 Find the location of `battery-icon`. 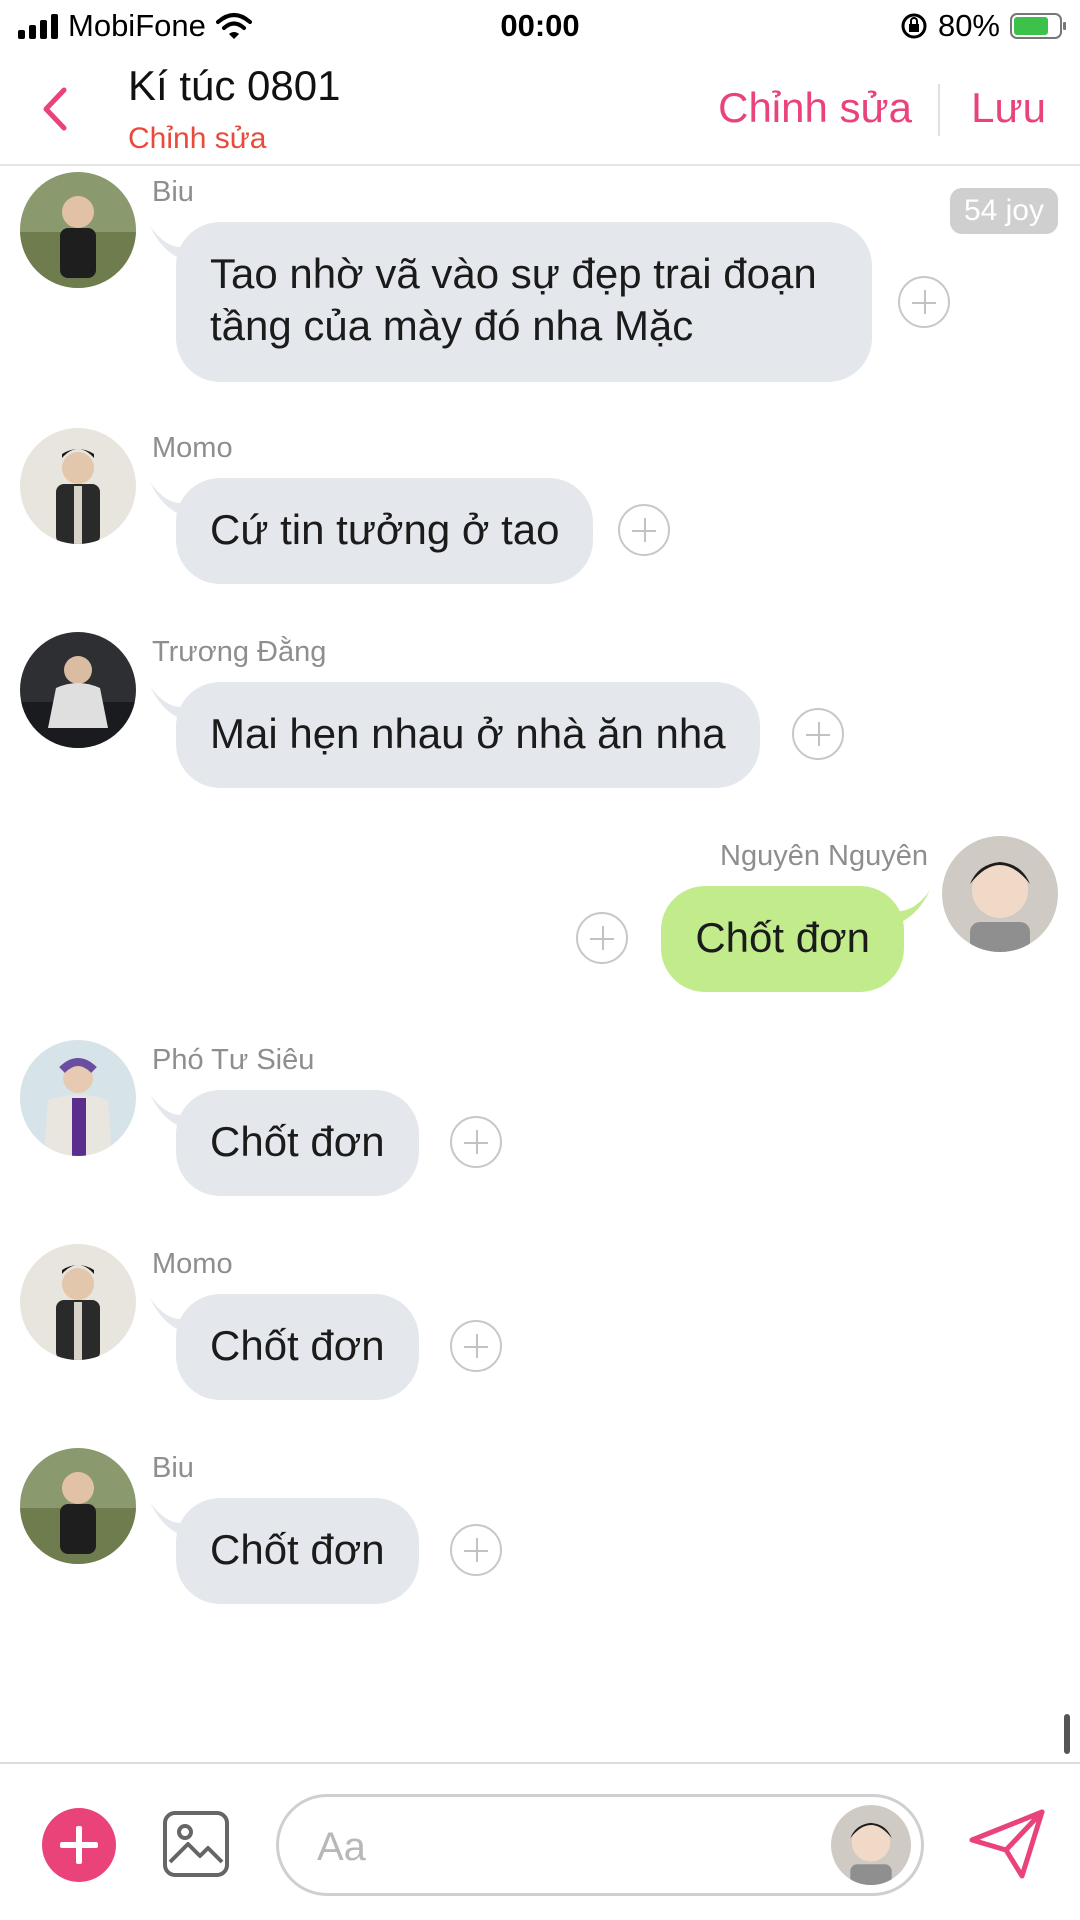

battery-icon is located at coordinates (1038, 26).